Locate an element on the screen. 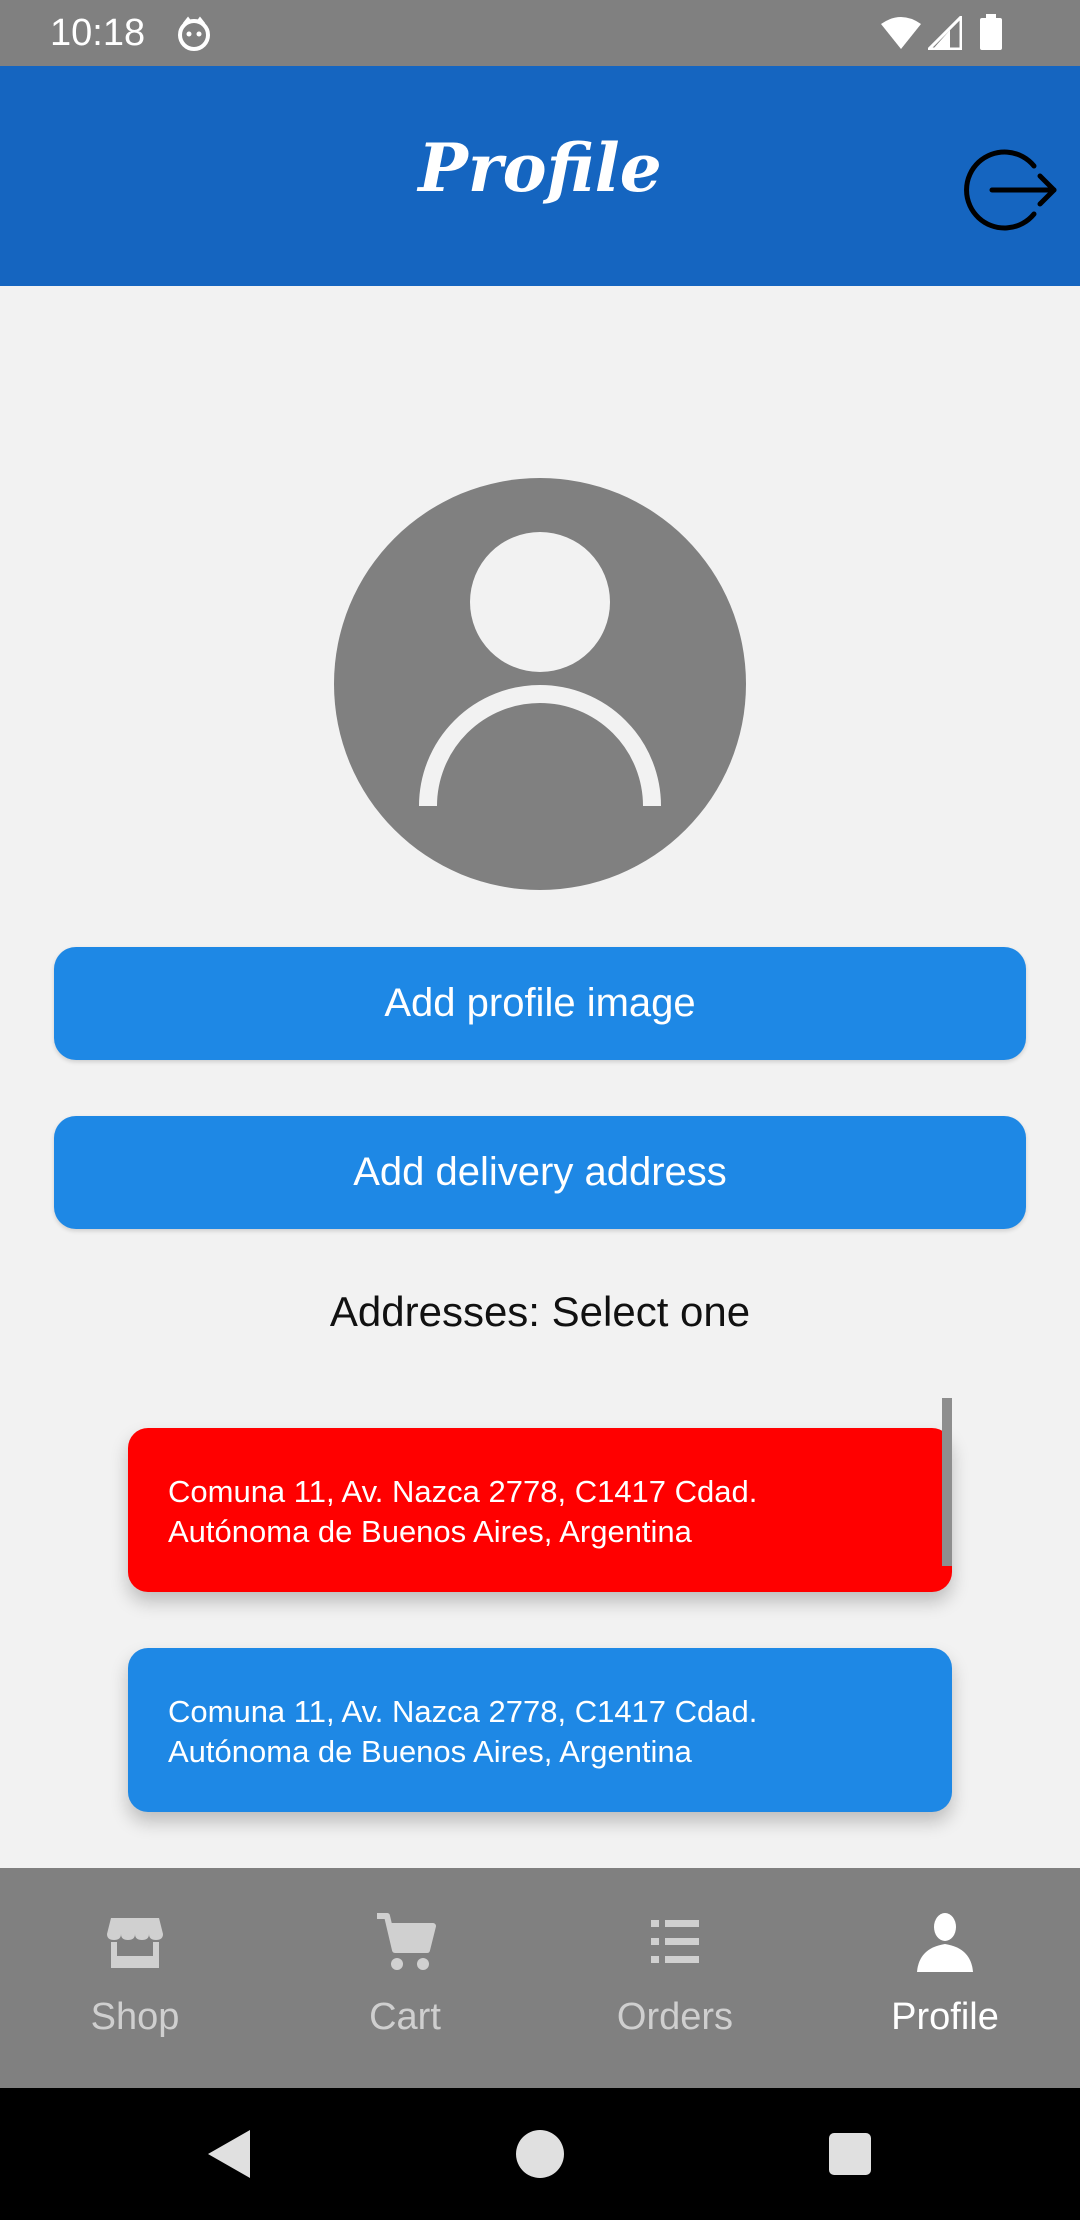 This screenshot has height=2220, width=1080. nav-item-orders: Orders is located at coordinates (675, 1978).